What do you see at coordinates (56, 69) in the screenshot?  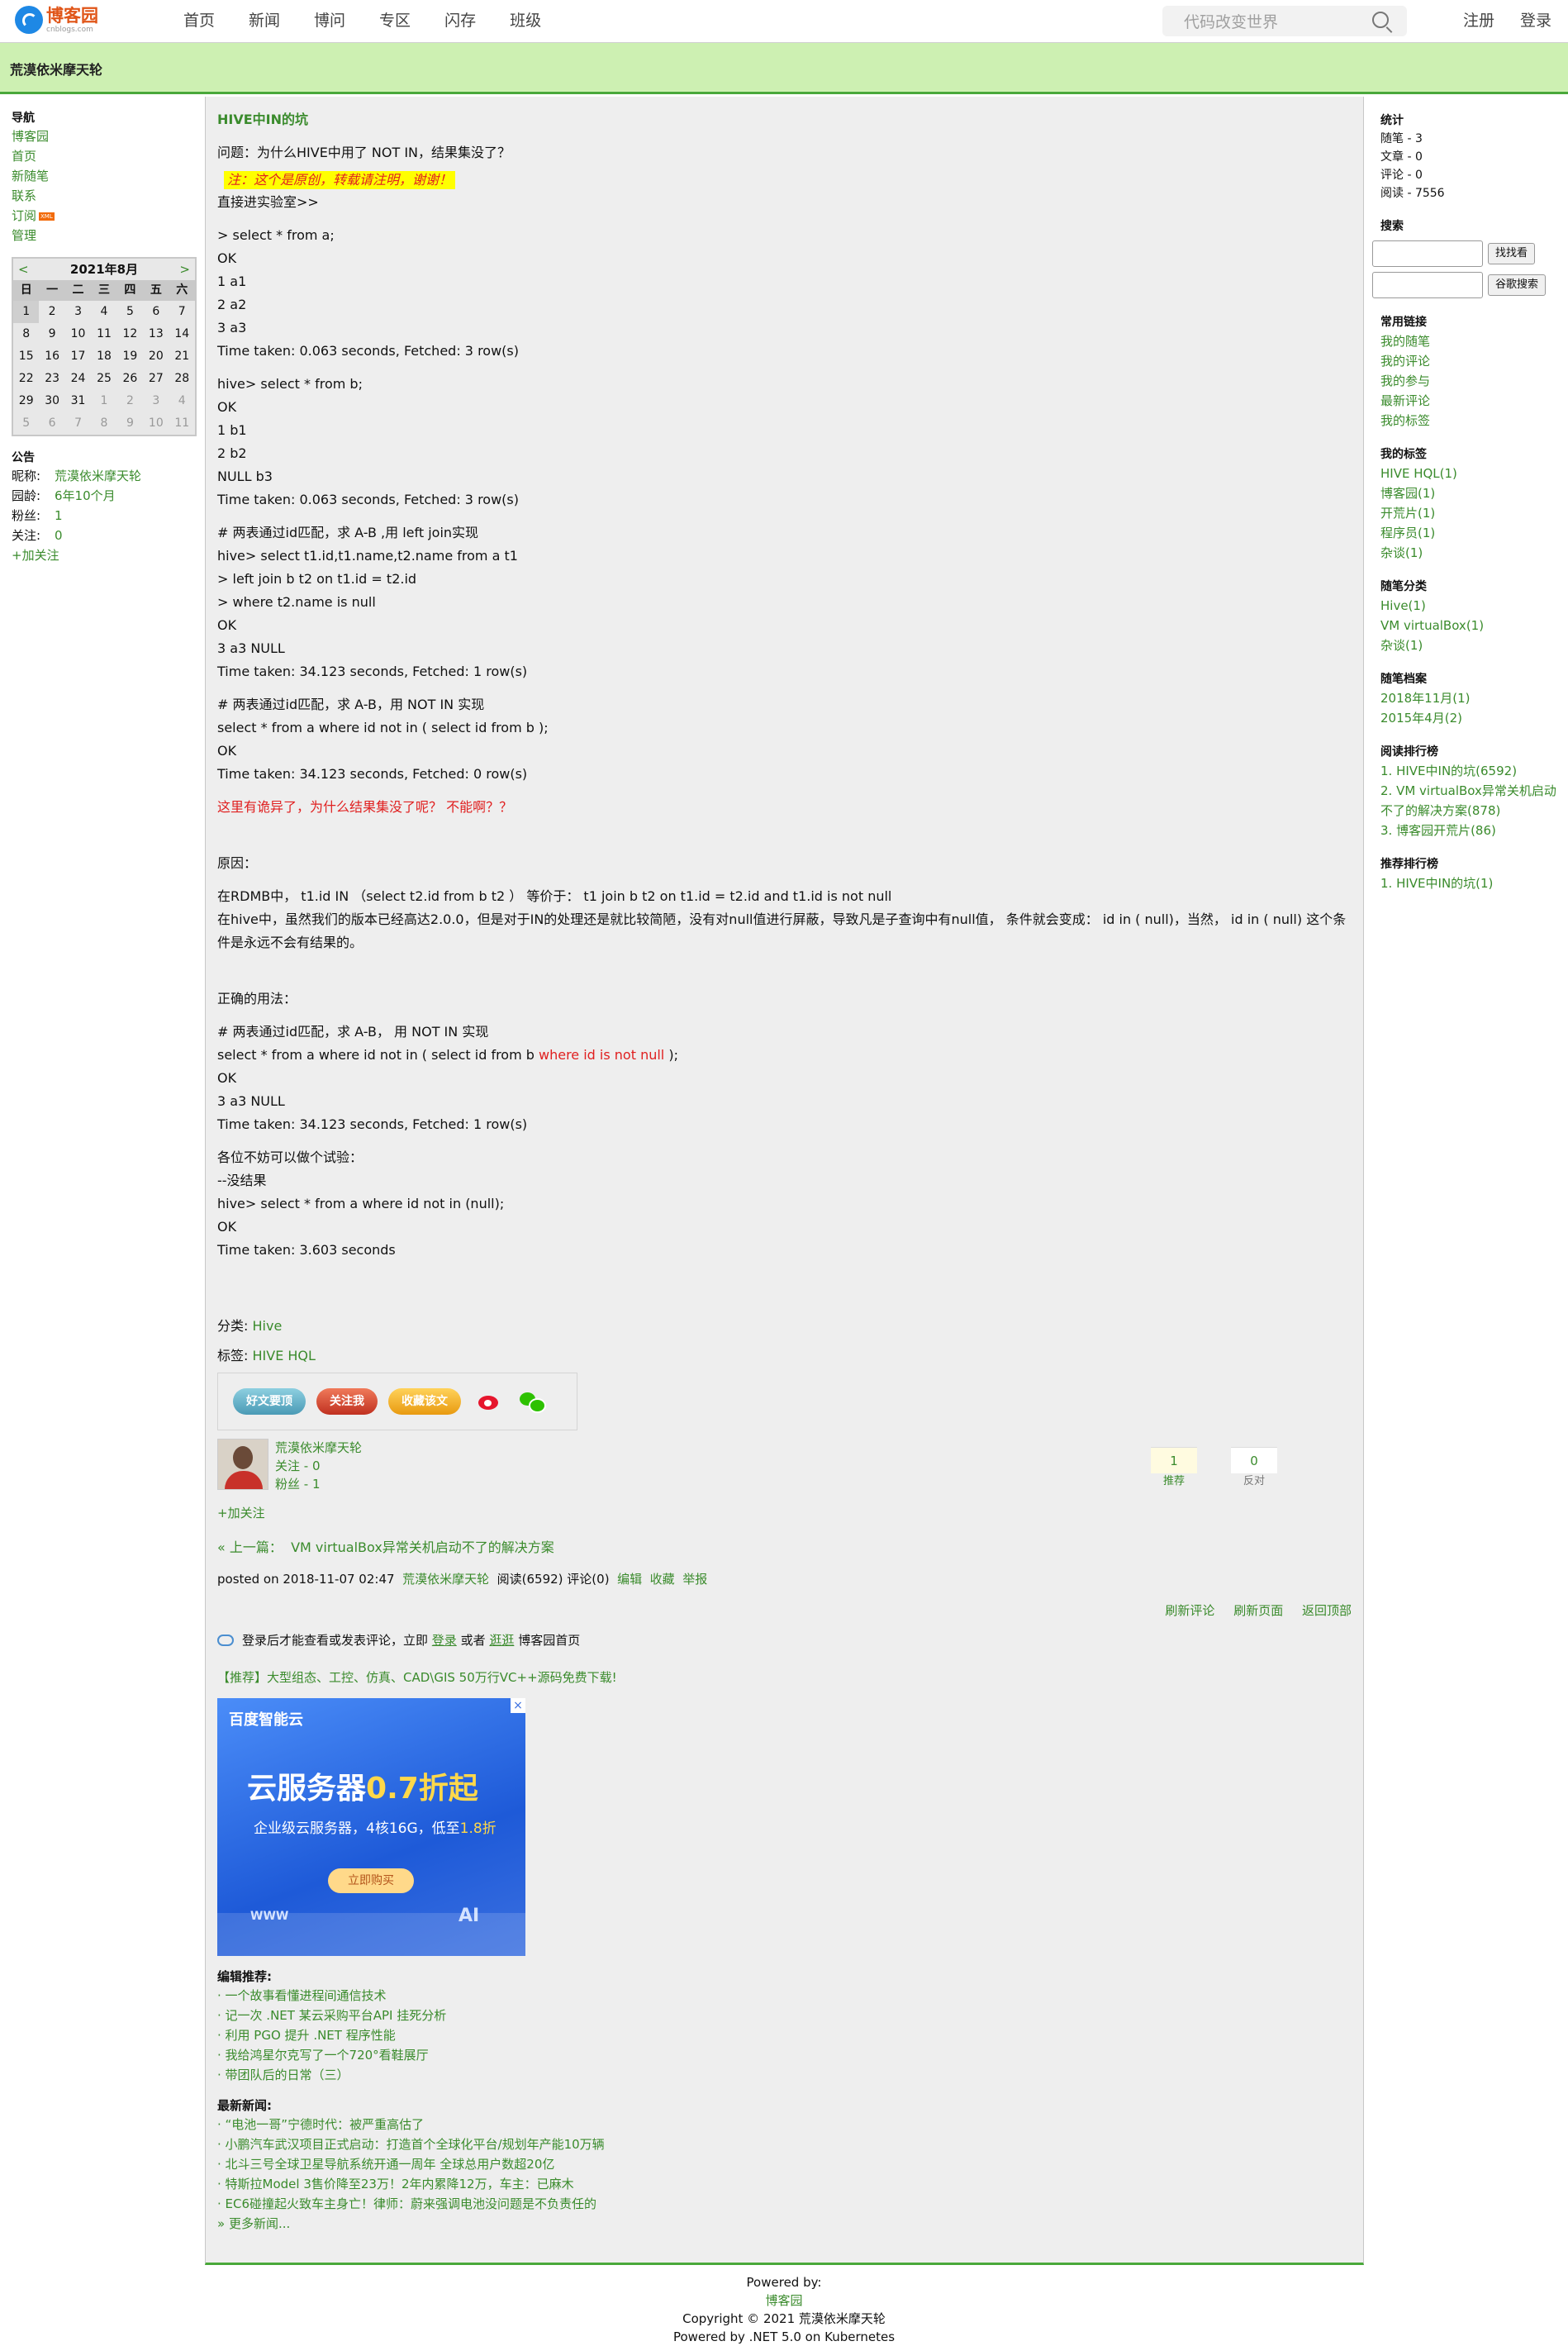 I see `blog-title: 荒漠依米摩天轮` at bounding box center [56, 69].